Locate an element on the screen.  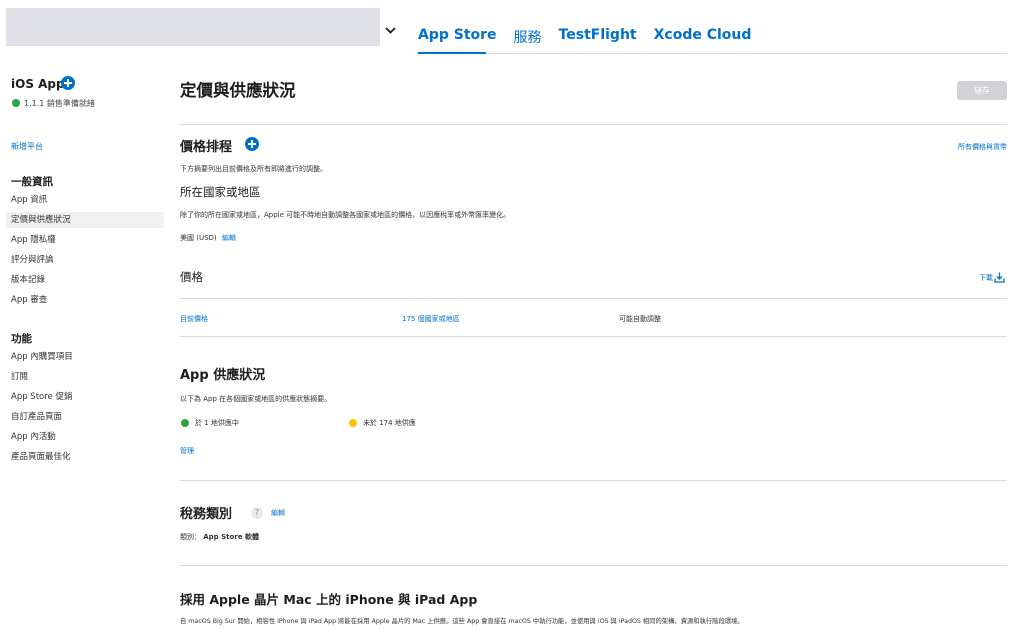
sidebar-item-iap: App 內購買項目 is located at coordinates (87, 357).